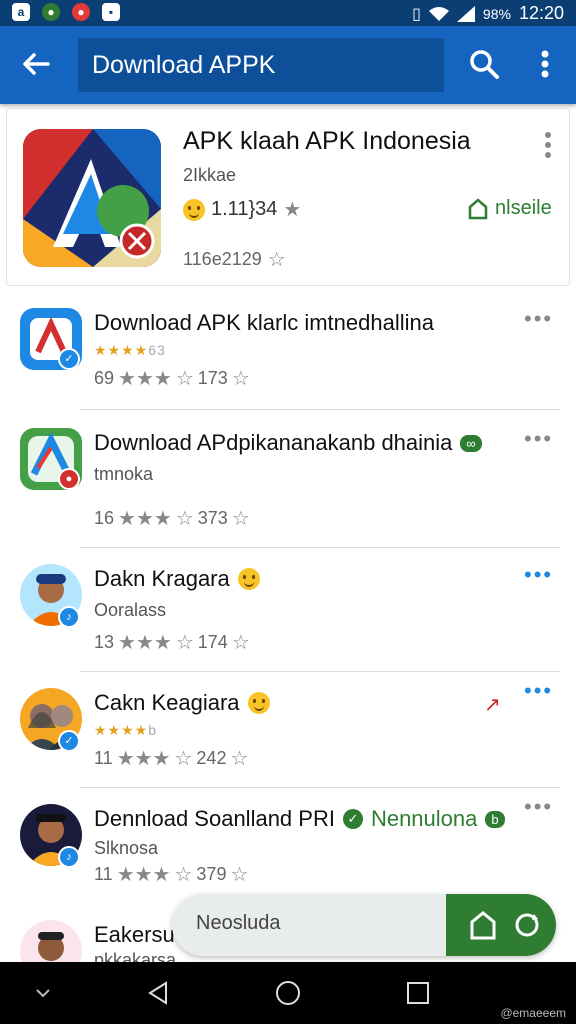 The height and width of the screenshot is (1024, 576). I want to click on maps-notification-icon: ●, so click(51, 12).